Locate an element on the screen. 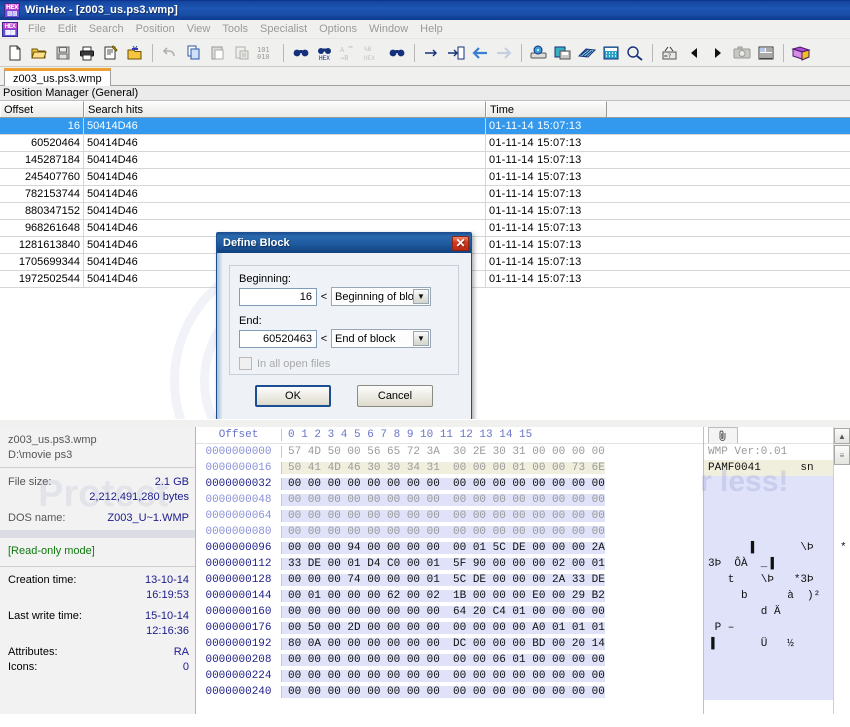 The image size is (850, 727). end-relation: < is located at coordinates (324, 338).